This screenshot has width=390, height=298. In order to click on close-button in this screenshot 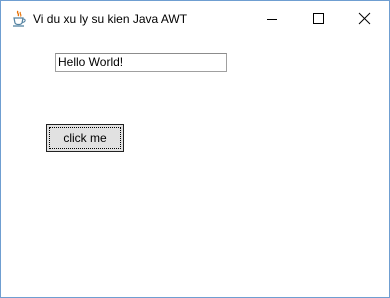, I will do `click(364, 19)`.